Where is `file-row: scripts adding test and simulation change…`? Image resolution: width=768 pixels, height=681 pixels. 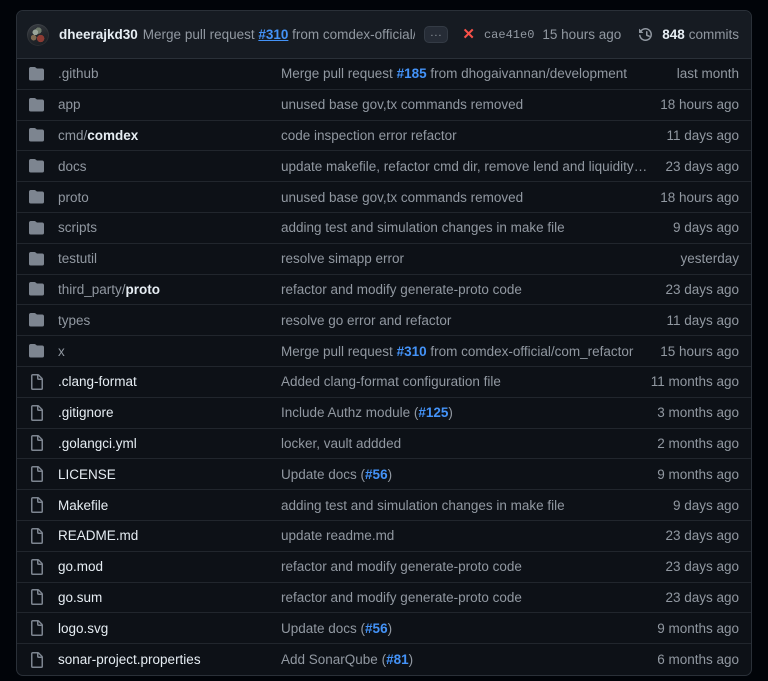
file-row: scripts adding test and simulation change… is located at coordinates (384, 228).